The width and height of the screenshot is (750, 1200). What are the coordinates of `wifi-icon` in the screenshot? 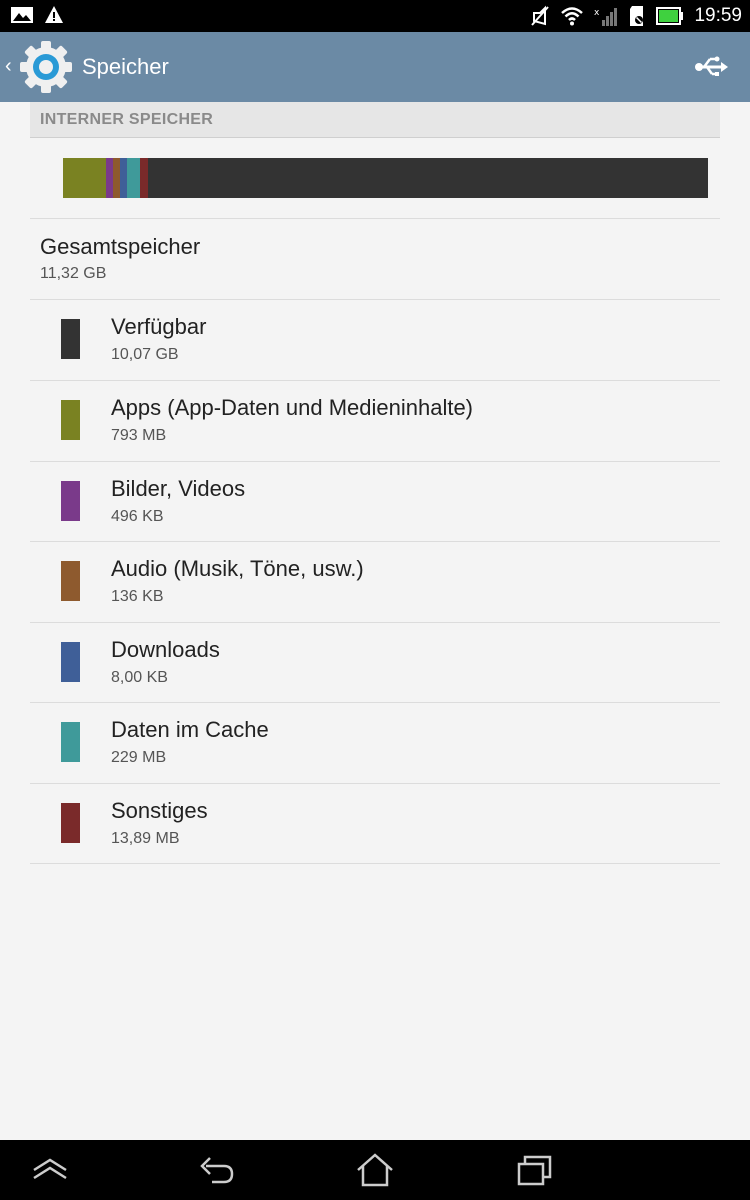 It's located at (572, 16).